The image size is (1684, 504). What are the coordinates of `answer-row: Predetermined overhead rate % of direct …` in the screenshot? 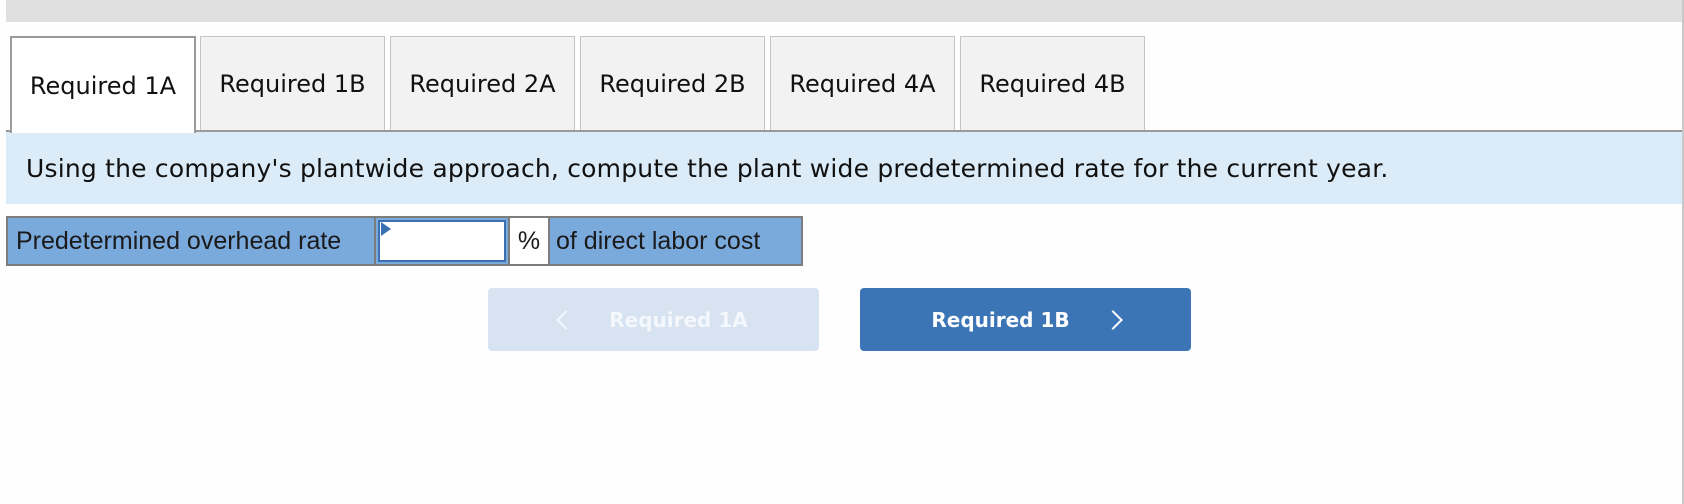 It's located at (404, 241).